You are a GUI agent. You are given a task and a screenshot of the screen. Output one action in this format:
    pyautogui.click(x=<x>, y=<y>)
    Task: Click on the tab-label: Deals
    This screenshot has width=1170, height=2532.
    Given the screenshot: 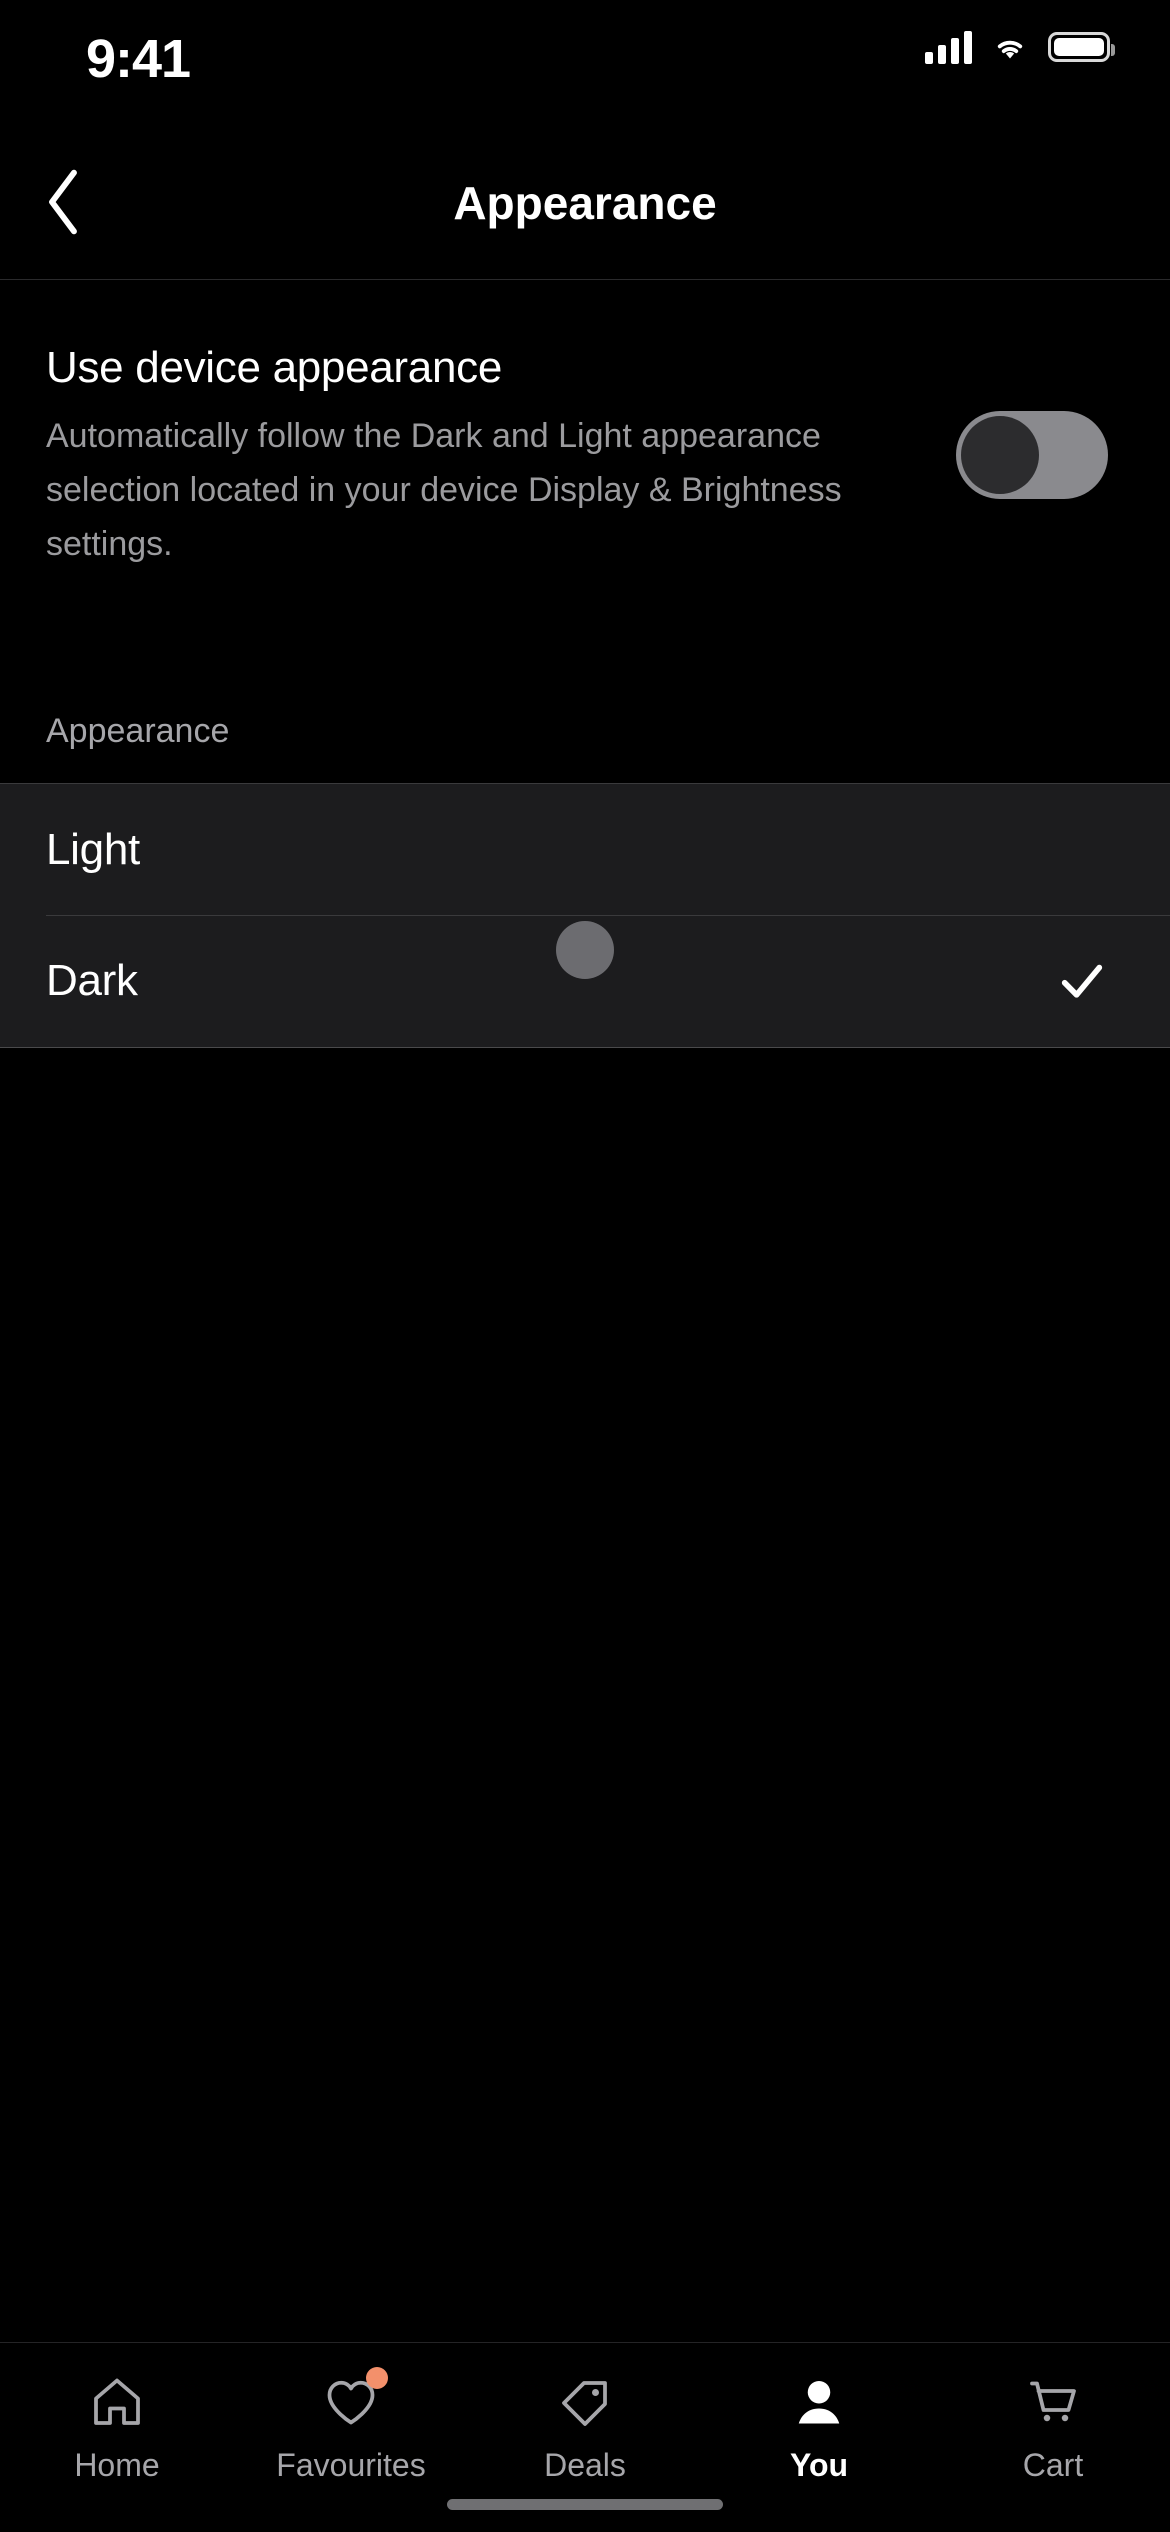 What is the action you would take?
    pyautogui.click(x=585, y=2465)
    